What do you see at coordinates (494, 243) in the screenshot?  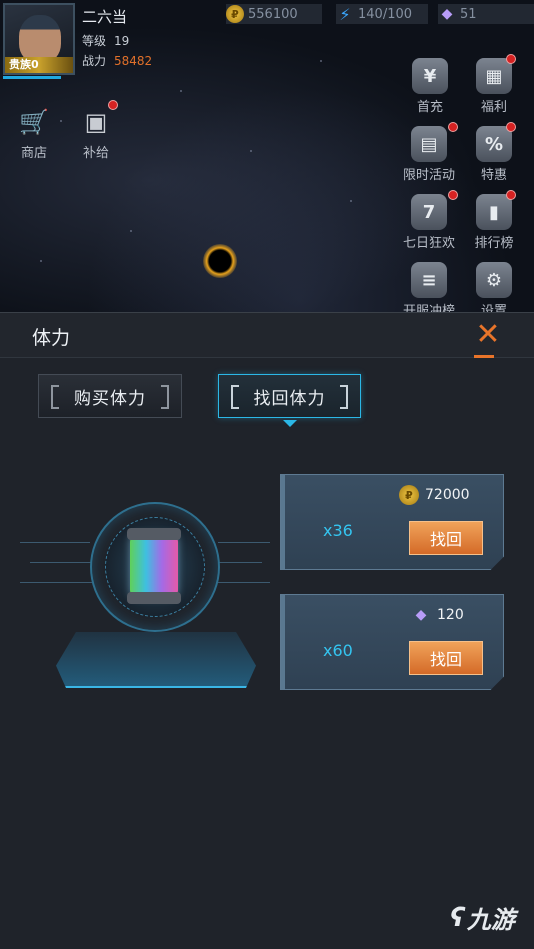 I see `ranking-label: 排行榜` at bounding box center [494, 243].